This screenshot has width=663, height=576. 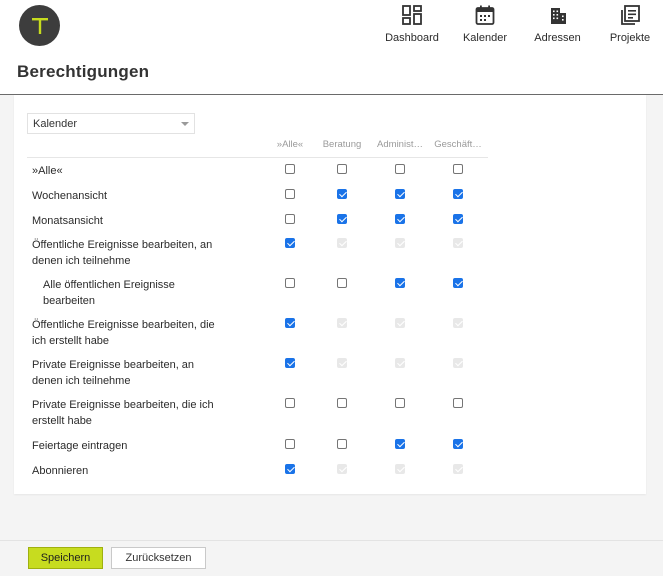 I want to click on calendar-icon, so click(x=485, y=15).